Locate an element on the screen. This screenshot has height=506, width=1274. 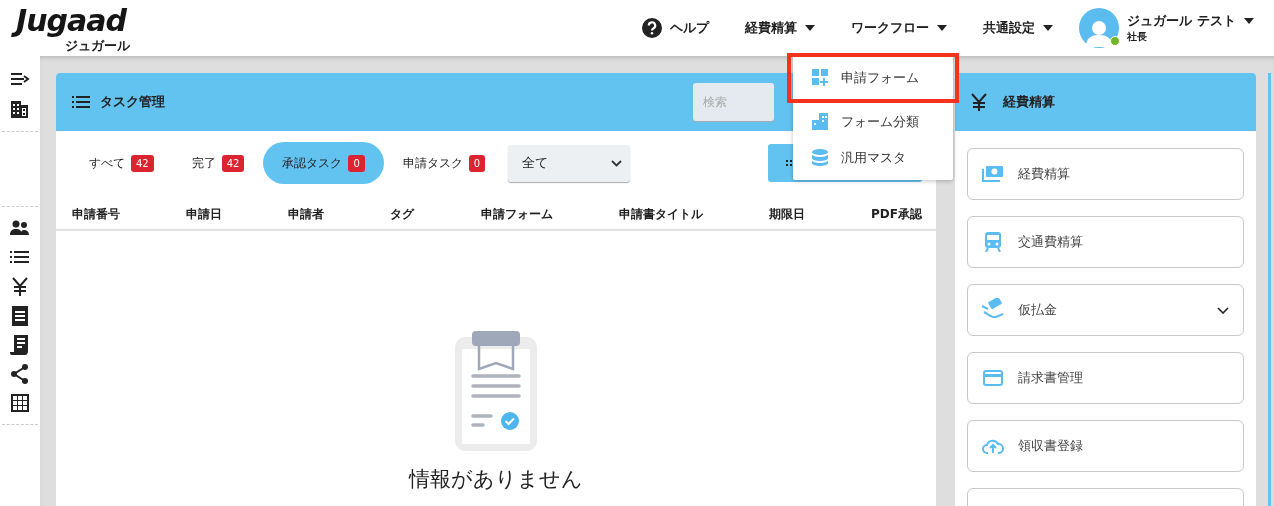
nav-menu: 経費精算 is located at coordinates (780, 28).